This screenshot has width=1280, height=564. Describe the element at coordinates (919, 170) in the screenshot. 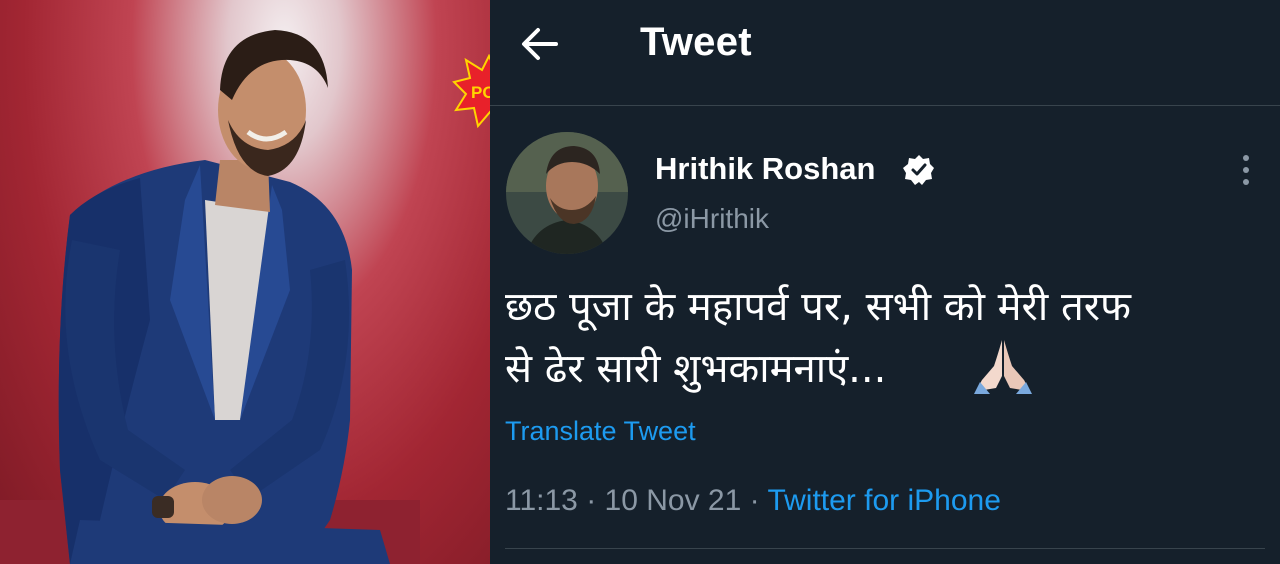

I see `verified-badge-icon` at that location.